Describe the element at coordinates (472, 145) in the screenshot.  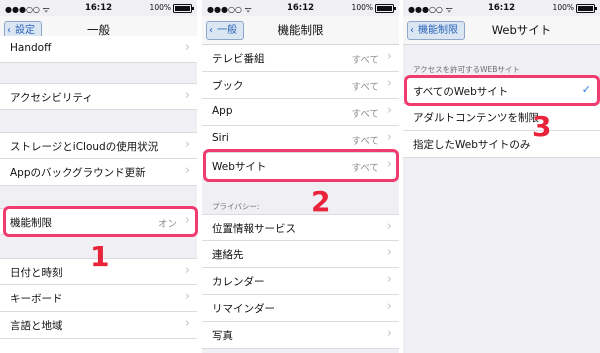
I see `option-label: 指定したWebサイトのみ` at that location.